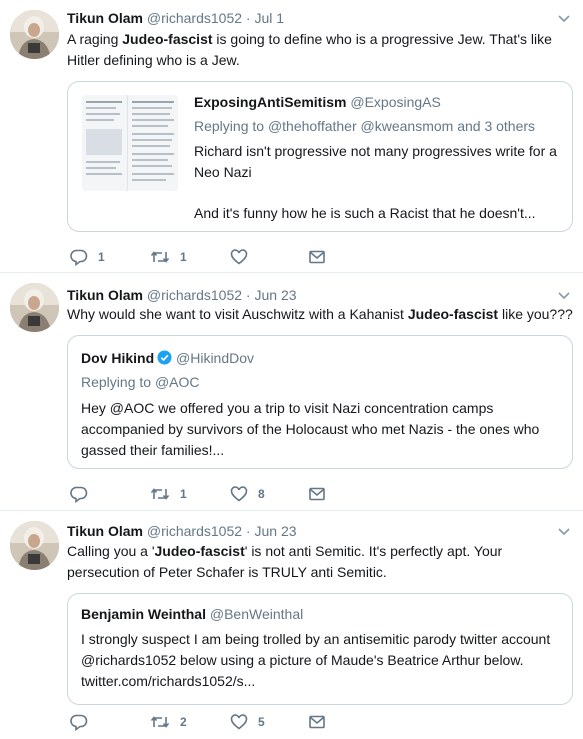 This screenshot has width=583, height=739. Describe the element at coordinates (95, 39) in the screenshot. I see `text-segment: A raging` at that location.